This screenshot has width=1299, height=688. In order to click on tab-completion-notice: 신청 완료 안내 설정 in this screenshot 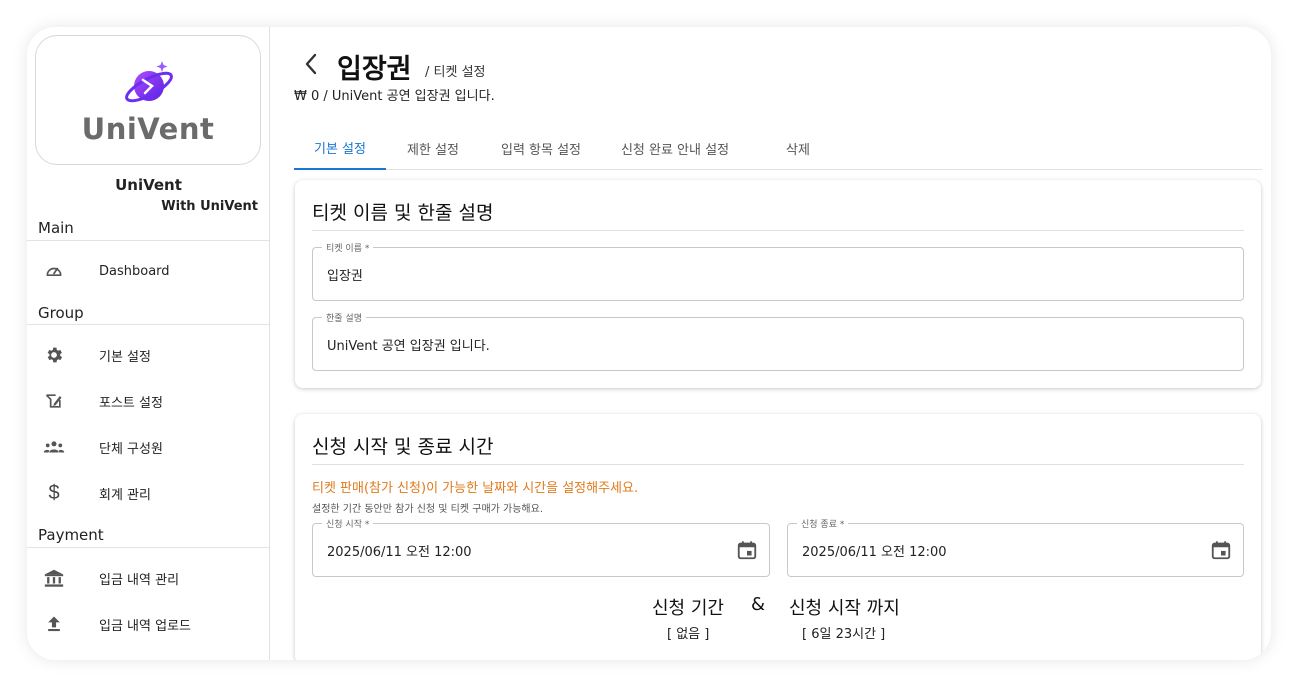, I will do `click(675, 148)`.